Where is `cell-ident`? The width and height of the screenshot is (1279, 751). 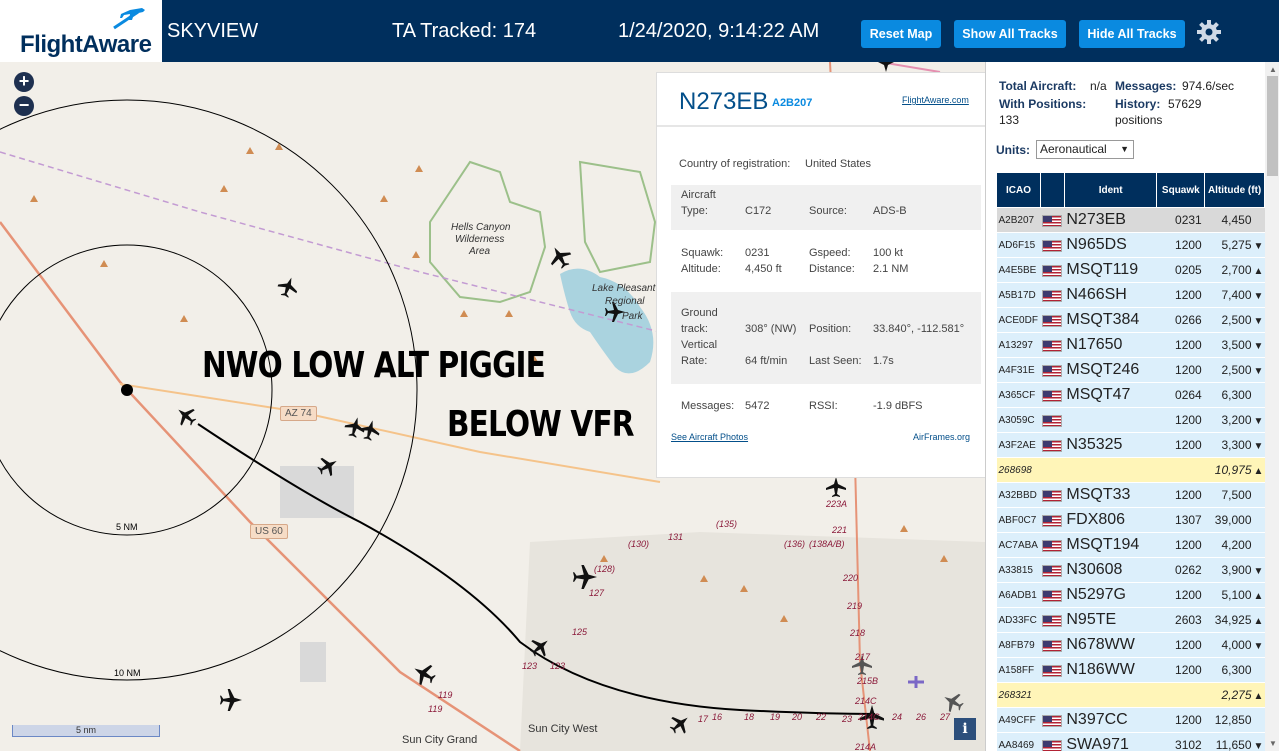 cell-ident is located at coordinates (1110, 470).